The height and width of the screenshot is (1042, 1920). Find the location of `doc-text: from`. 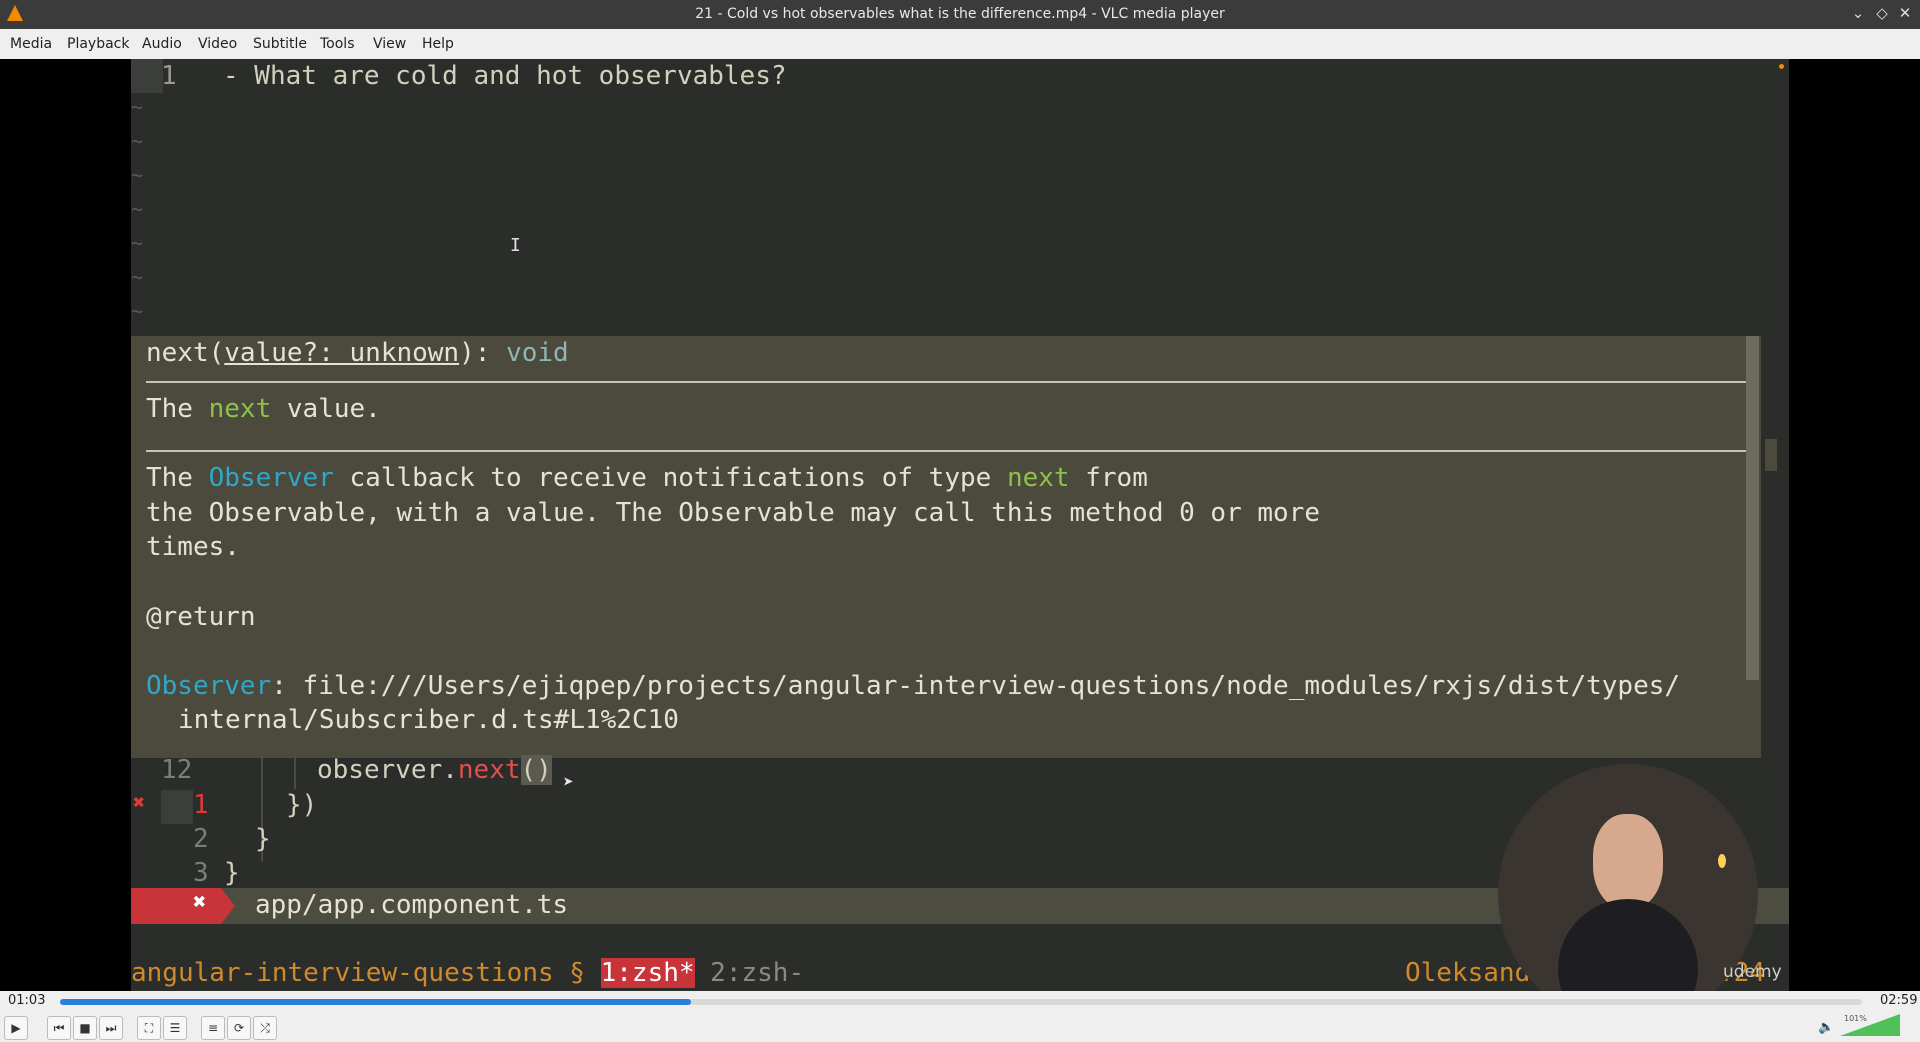

doc-text: from is located at coordinates (1108, 478).